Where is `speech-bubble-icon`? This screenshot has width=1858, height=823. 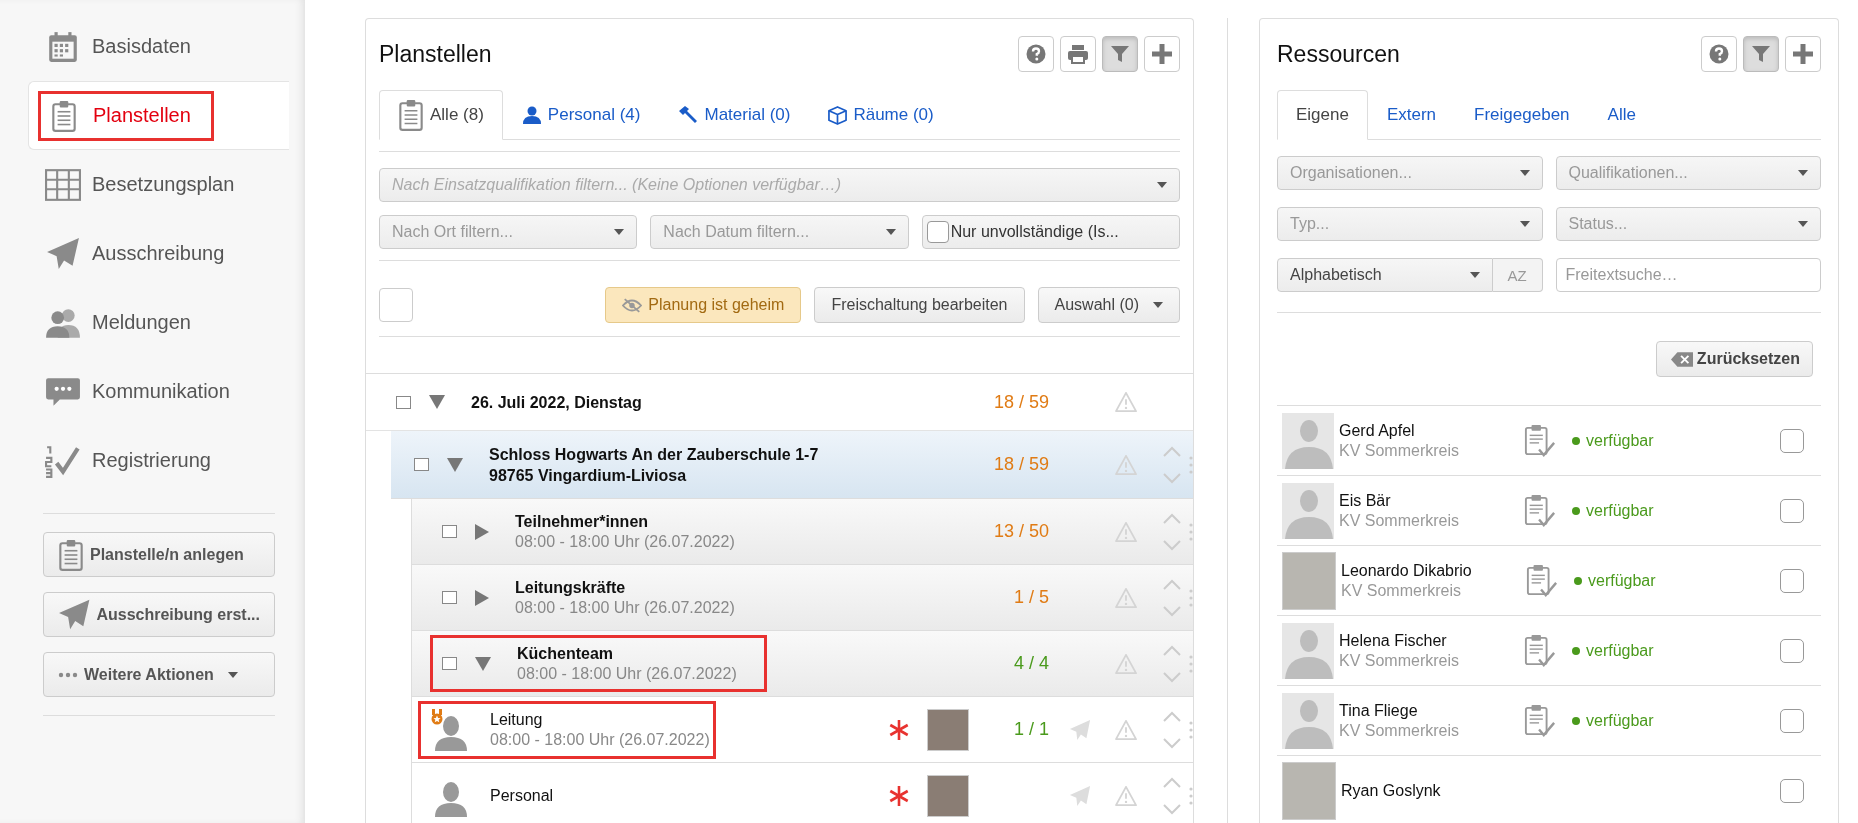
speech-bubble-icon is located at coordinates (63, 391).